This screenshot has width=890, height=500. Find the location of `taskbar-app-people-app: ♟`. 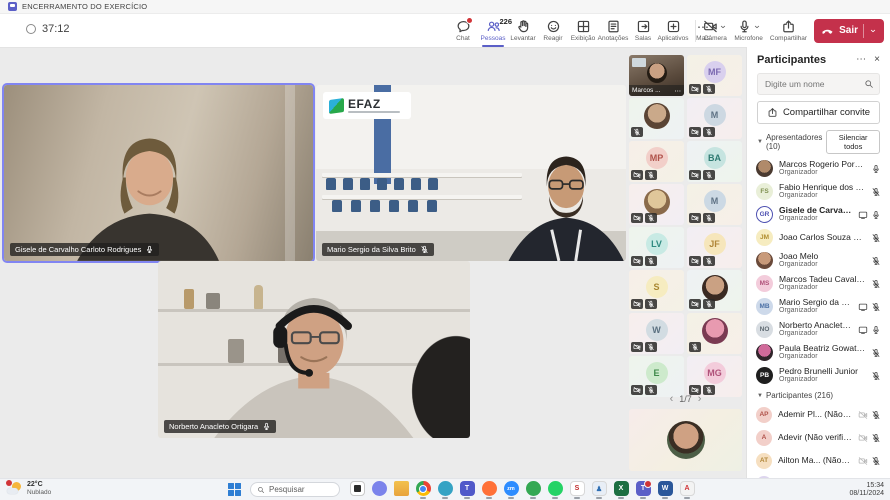

taskbar-app-people-app: ♟ is located at coordinates (599, 490).